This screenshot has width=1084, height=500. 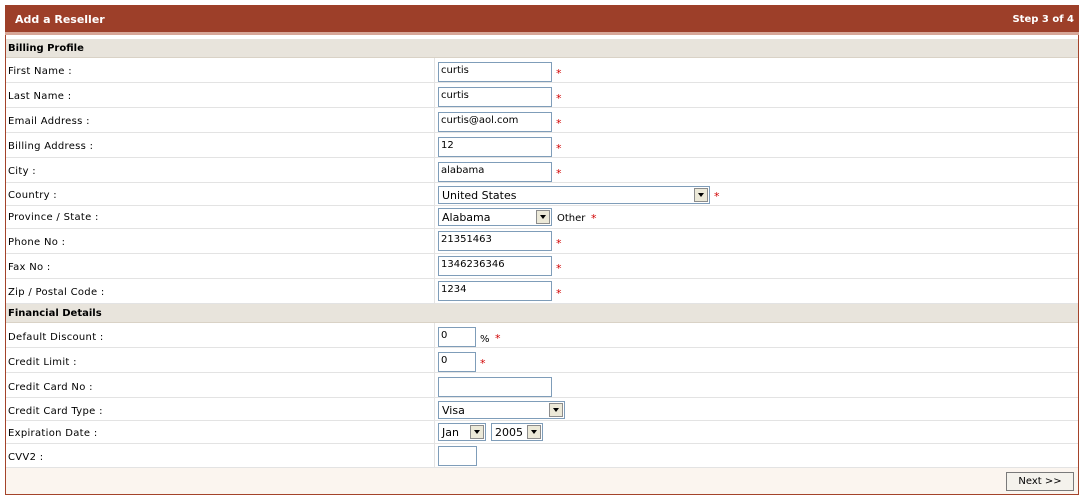 I want to click on cvv2-label: CVV2 :, so click(x=26, y=457).